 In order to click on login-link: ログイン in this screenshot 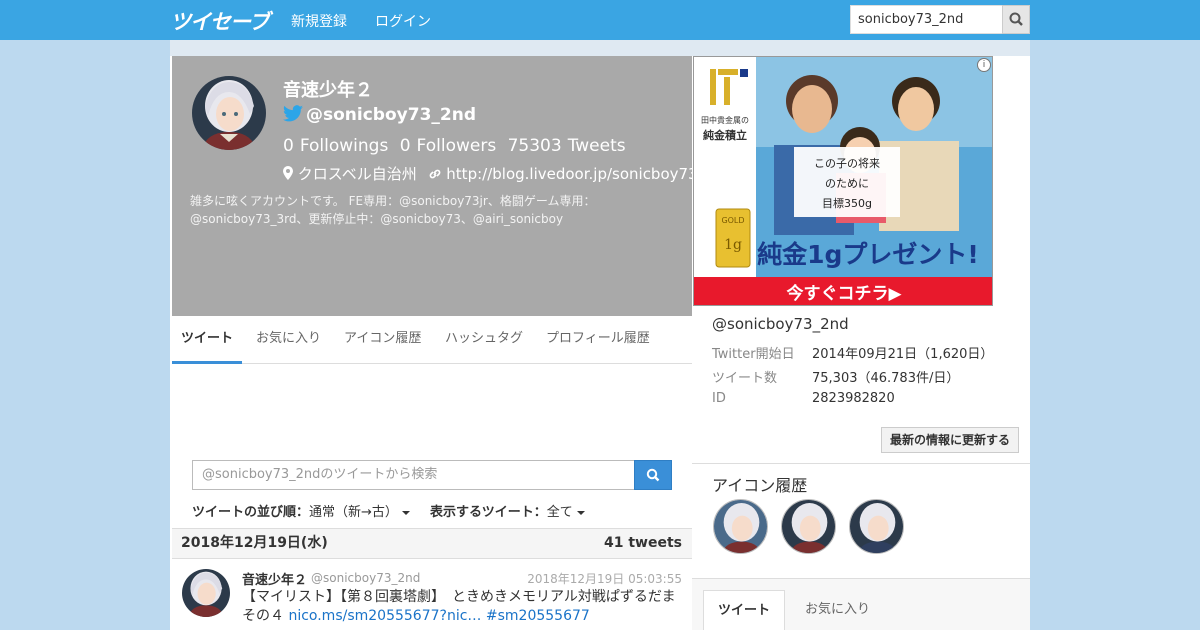, I will do `click(403, 21)`.